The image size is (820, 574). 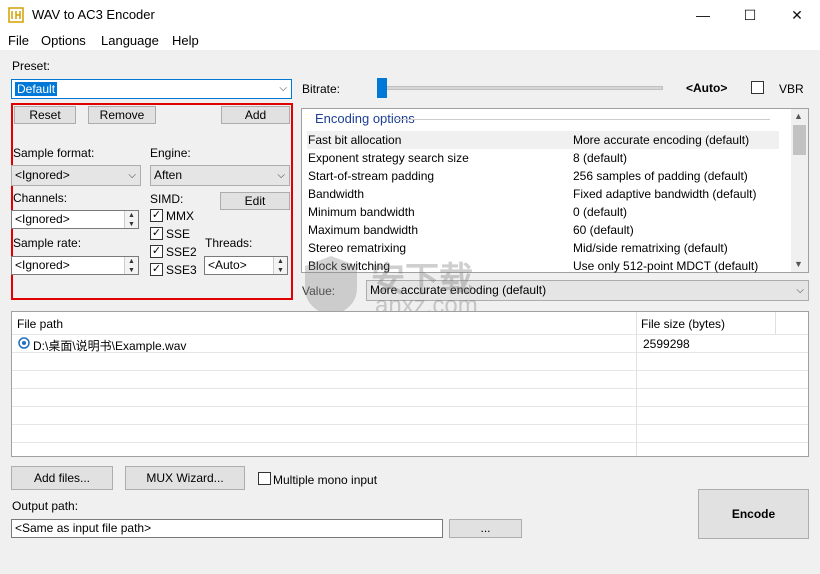 I want to click on output-path-label: Output path:, so click(x=45, y=506).